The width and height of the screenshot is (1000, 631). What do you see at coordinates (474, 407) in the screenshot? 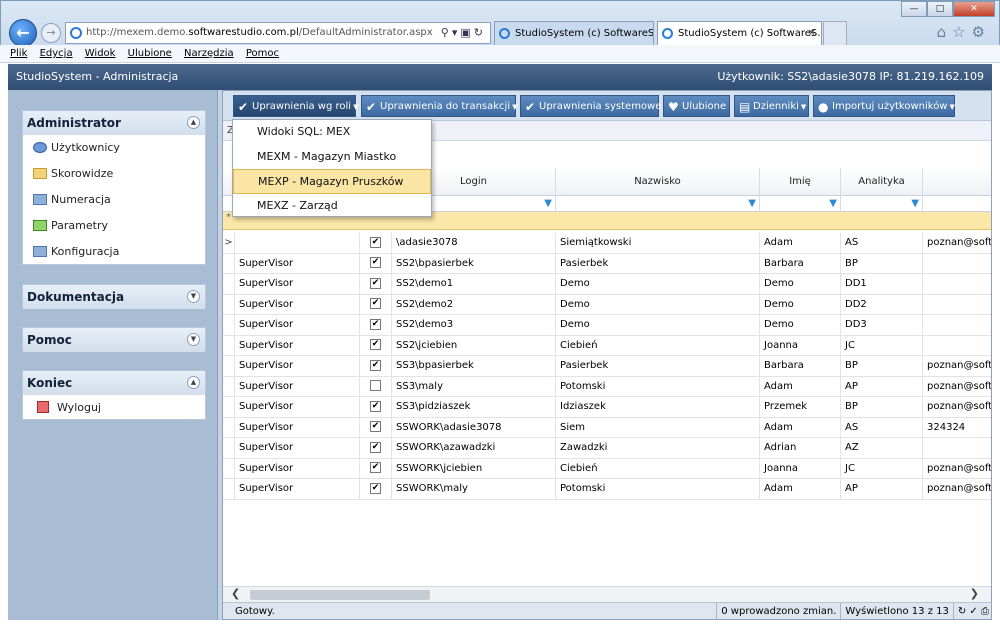
I see `cell-login: SS3\pidziaszek` at bounding box center [474, 407].